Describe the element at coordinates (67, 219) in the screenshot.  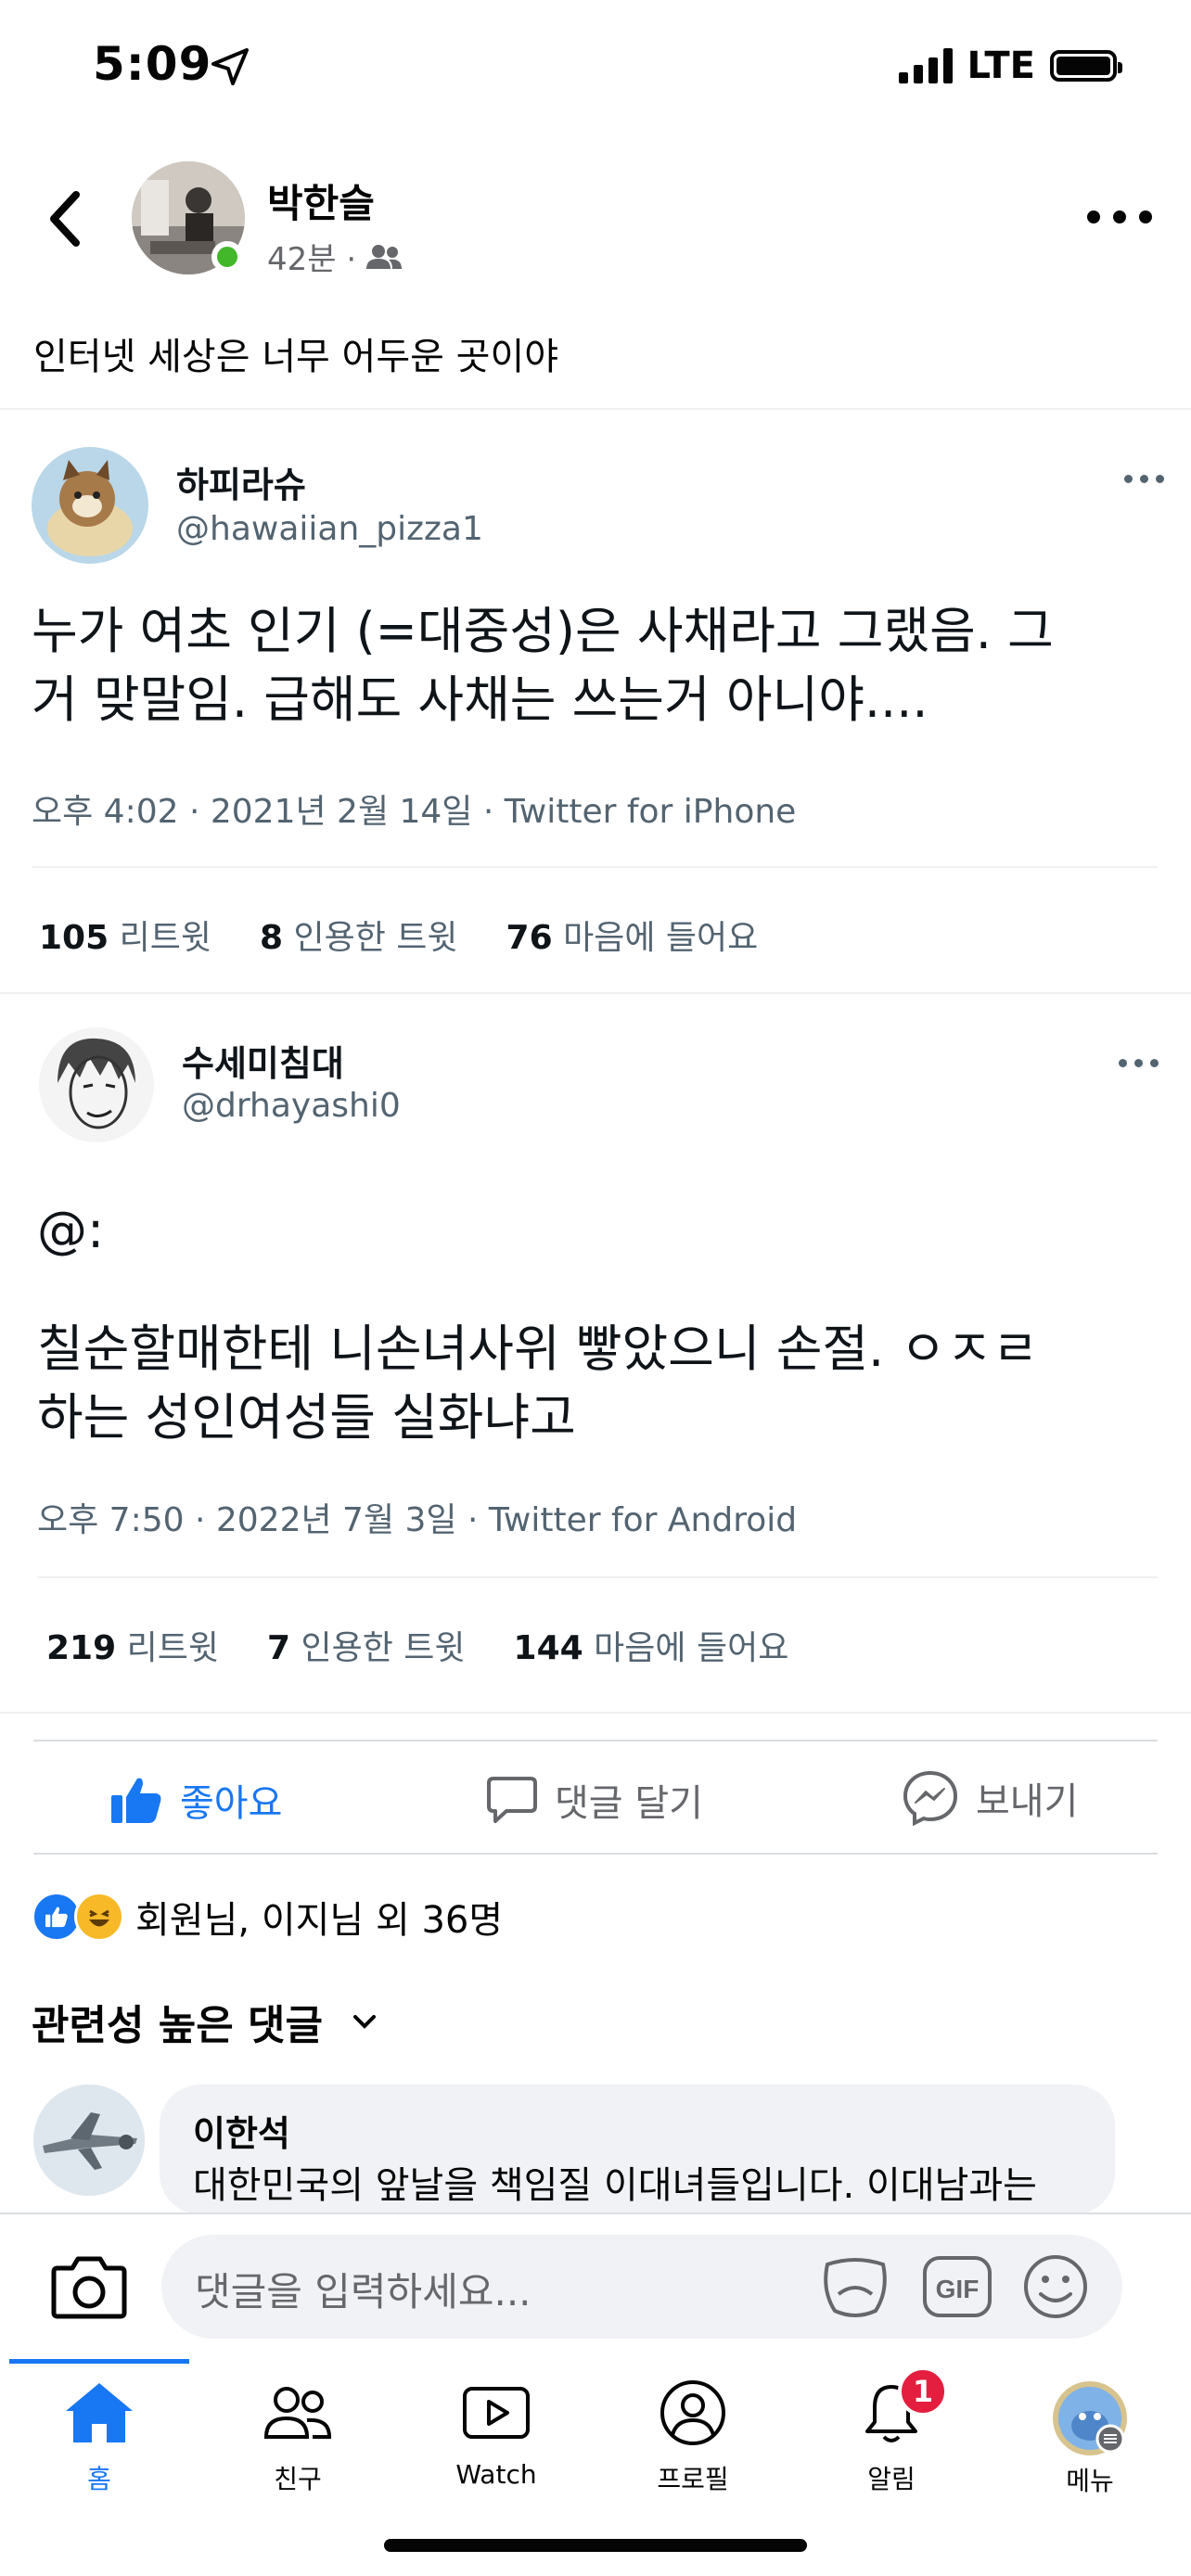
I see `back-chevron-icon` at that location.